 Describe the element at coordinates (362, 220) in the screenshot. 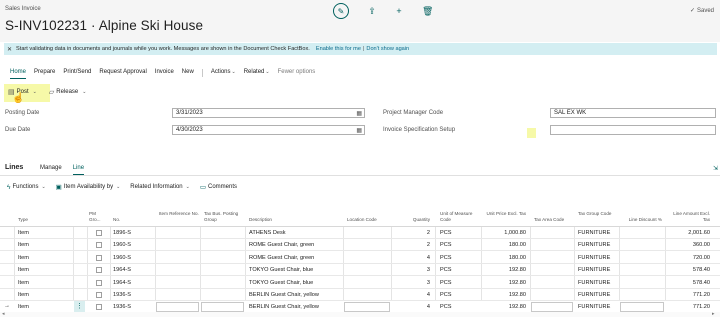

I see `col-location-code: Location Code` at that location.